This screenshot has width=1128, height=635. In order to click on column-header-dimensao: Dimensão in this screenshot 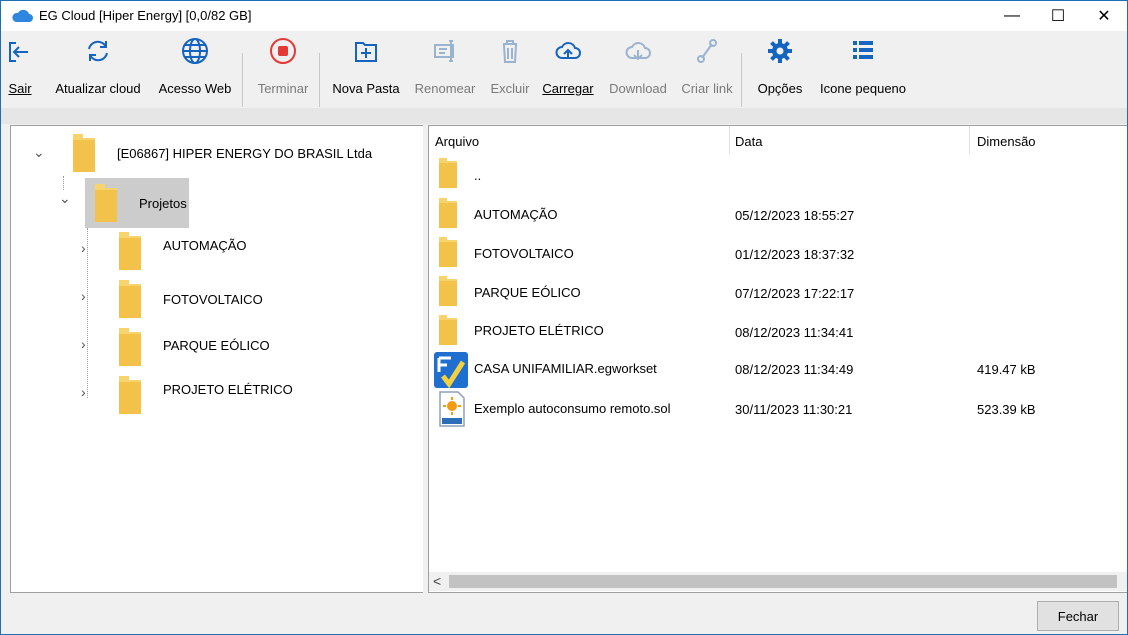, I will do `click(1006, 141)`.